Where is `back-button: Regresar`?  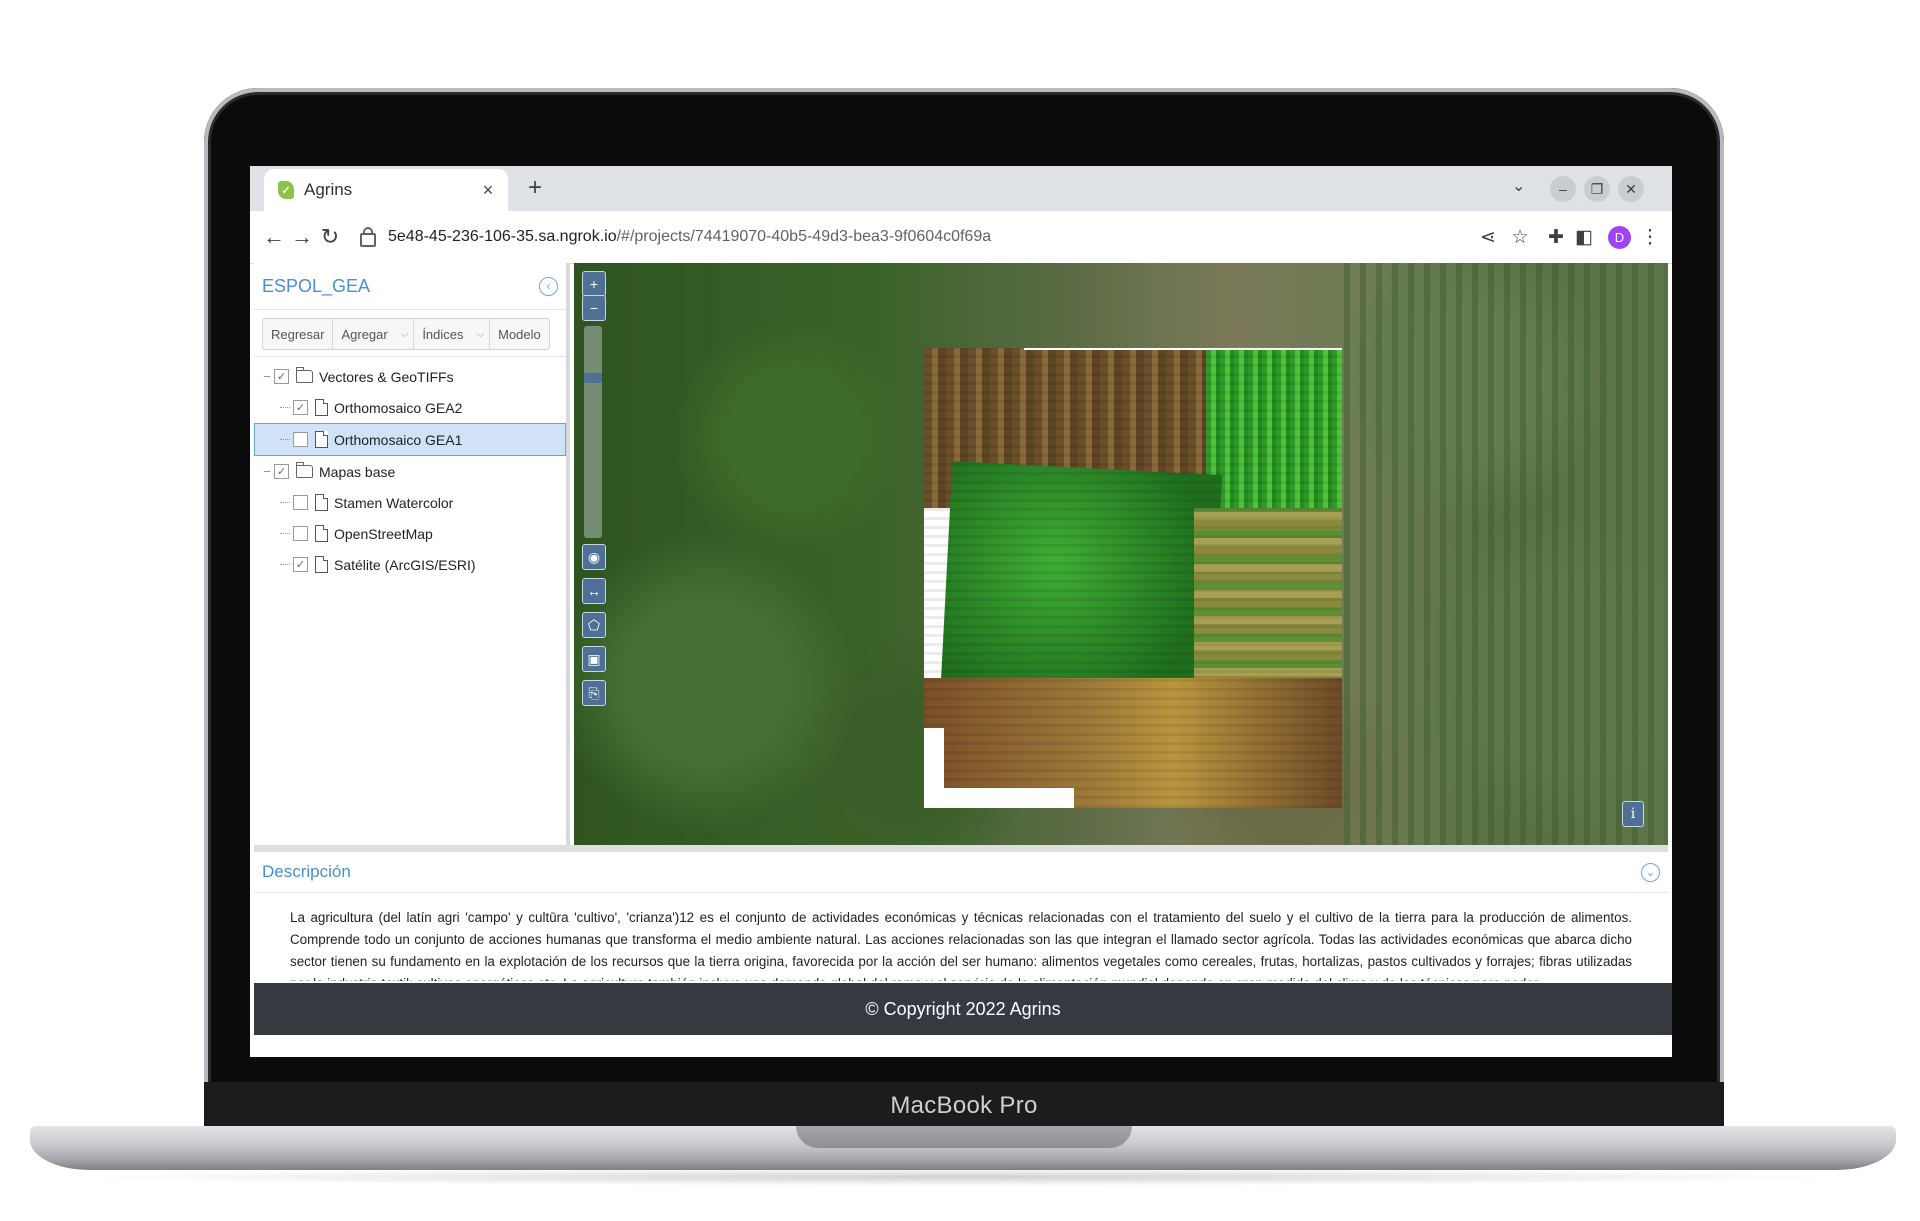
back-button: Regresar is located at coordinates (298, 334).